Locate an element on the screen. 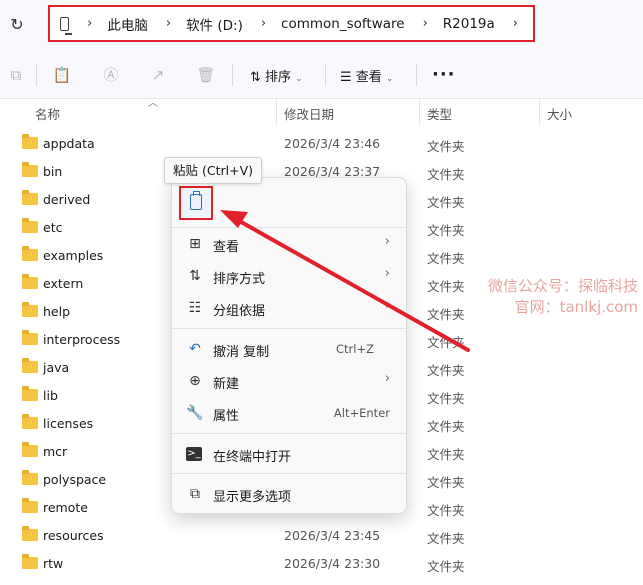 The width and height of the screenshot is (643, 585). annotation-arrow is located at coordinates (345, 281).